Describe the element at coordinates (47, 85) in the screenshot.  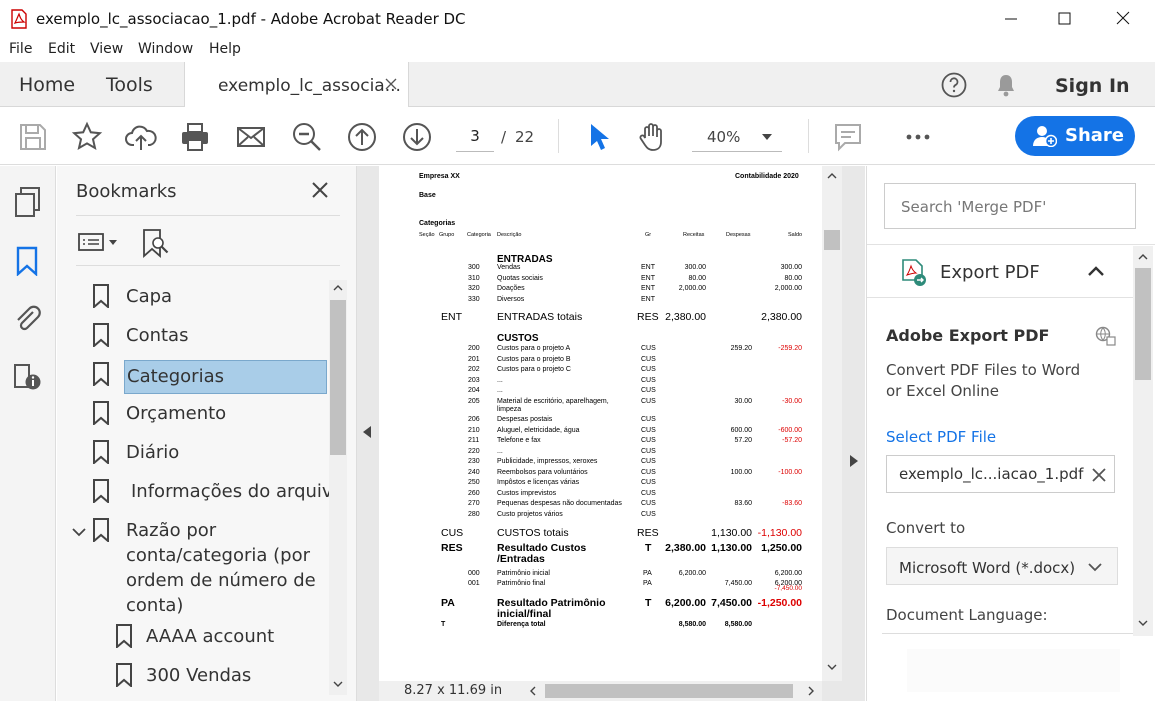
I see `tab-home: Home` at that location.